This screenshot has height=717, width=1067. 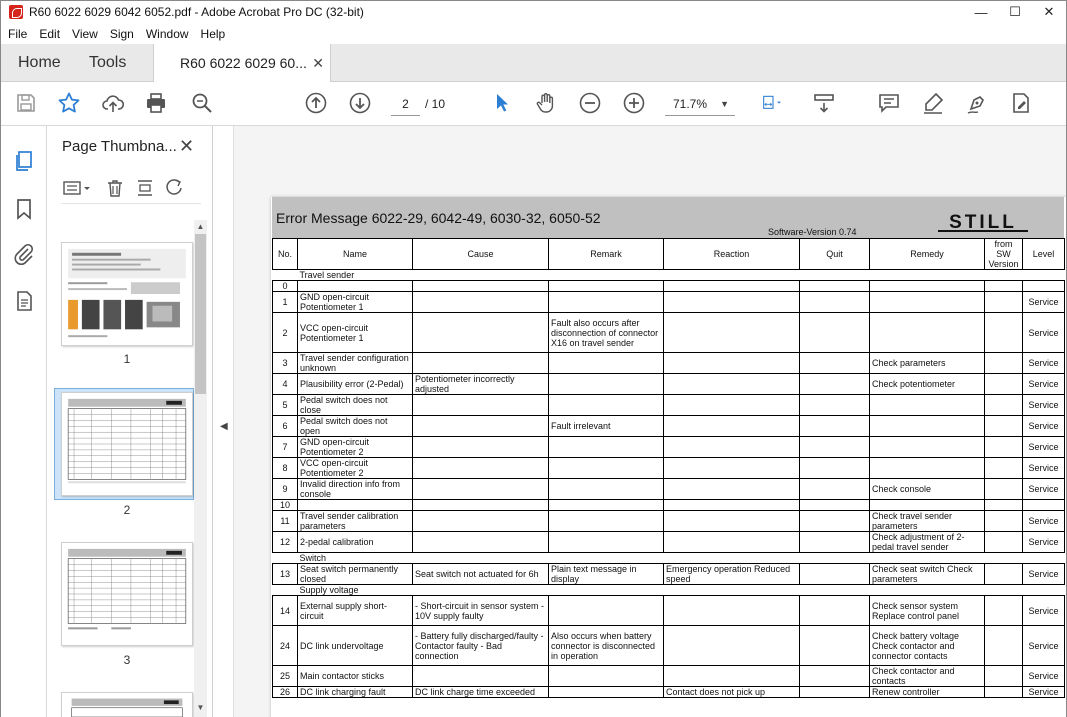 What do you see at coordinates (285, 574) in the screenshot?
I see `cell-no: 13` at bounding box center [285, 574].